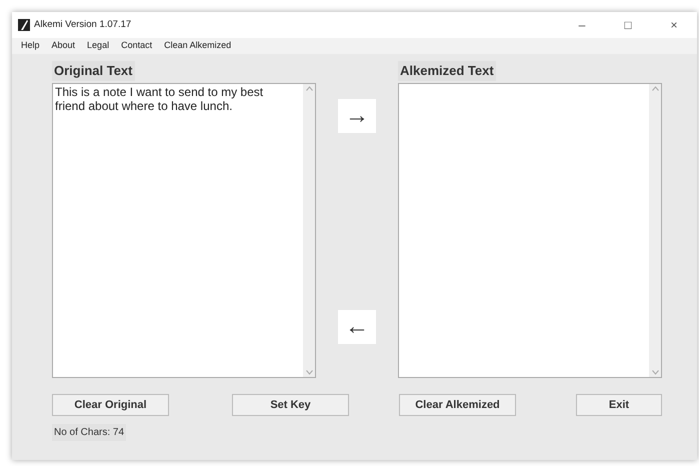 The height and width of the screenshot is (466, 699). I want to click on arrow-button: →, so click(357, 116).